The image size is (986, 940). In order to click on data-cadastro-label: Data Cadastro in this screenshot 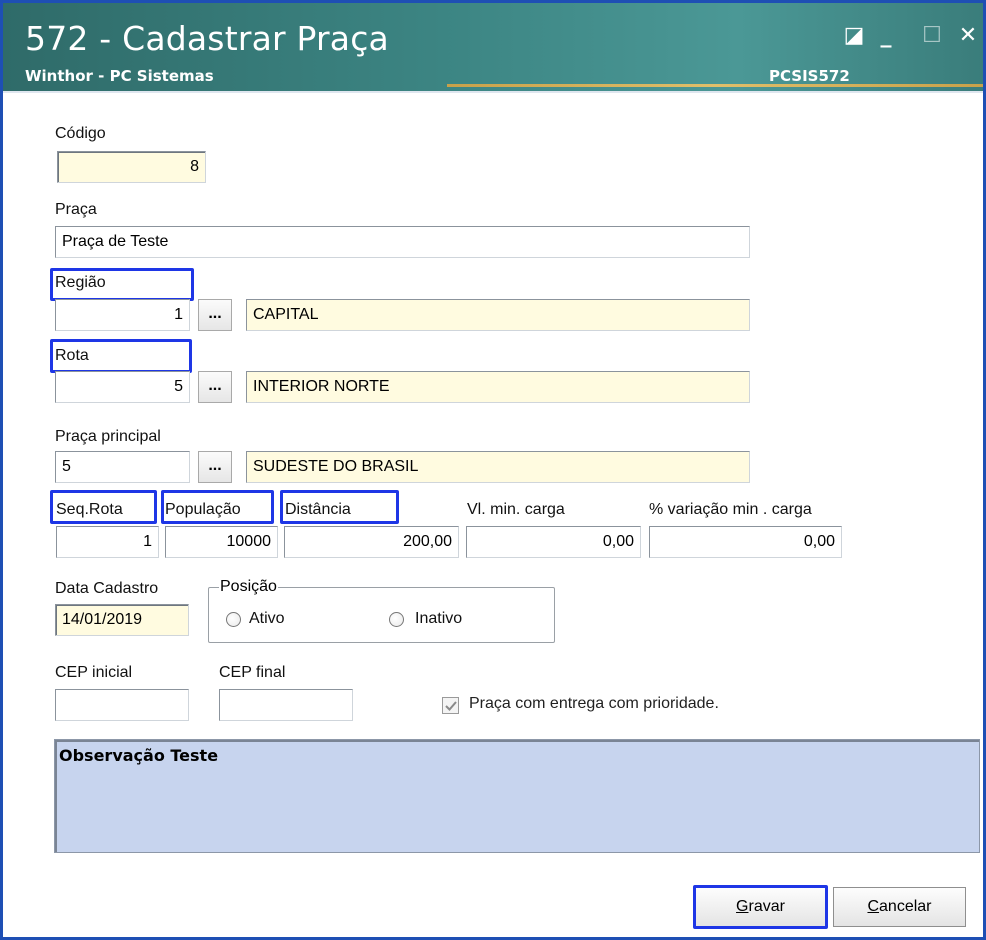, I will do `click(107, 588)`.